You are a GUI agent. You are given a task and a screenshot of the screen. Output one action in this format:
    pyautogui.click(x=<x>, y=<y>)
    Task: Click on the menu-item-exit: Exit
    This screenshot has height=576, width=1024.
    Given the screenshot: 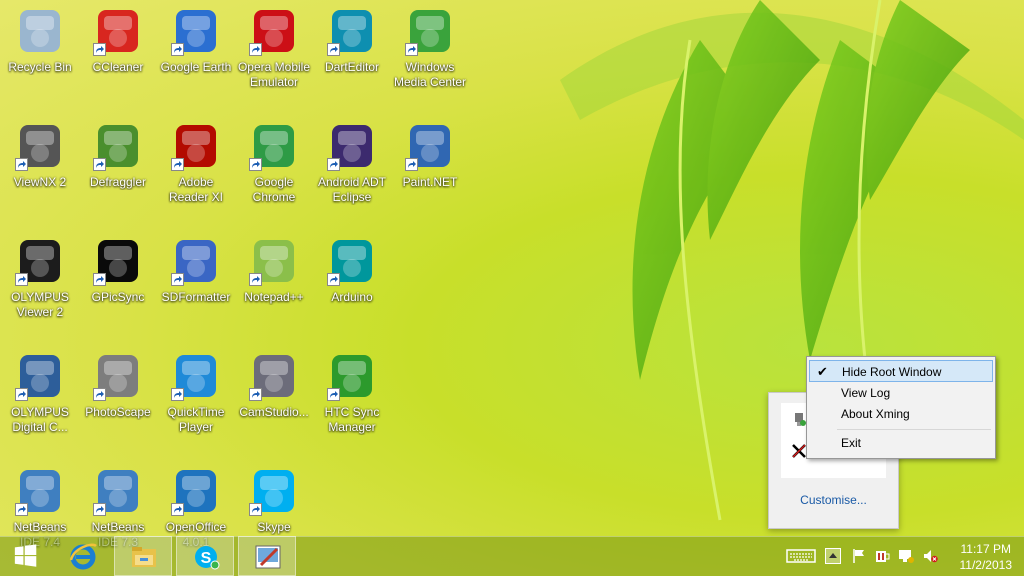 What is the action you would take?
    pyautogui.click(x=901, y=443)
    